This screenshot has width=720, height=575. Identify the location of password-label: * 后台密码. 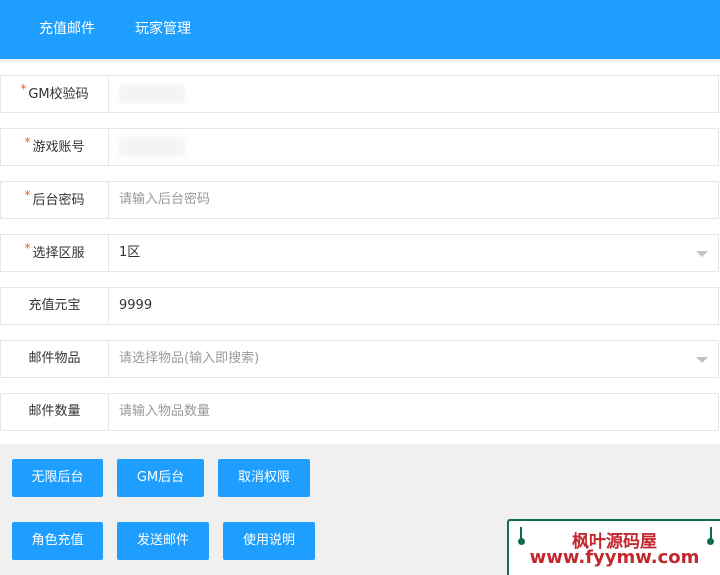
(54, 200).